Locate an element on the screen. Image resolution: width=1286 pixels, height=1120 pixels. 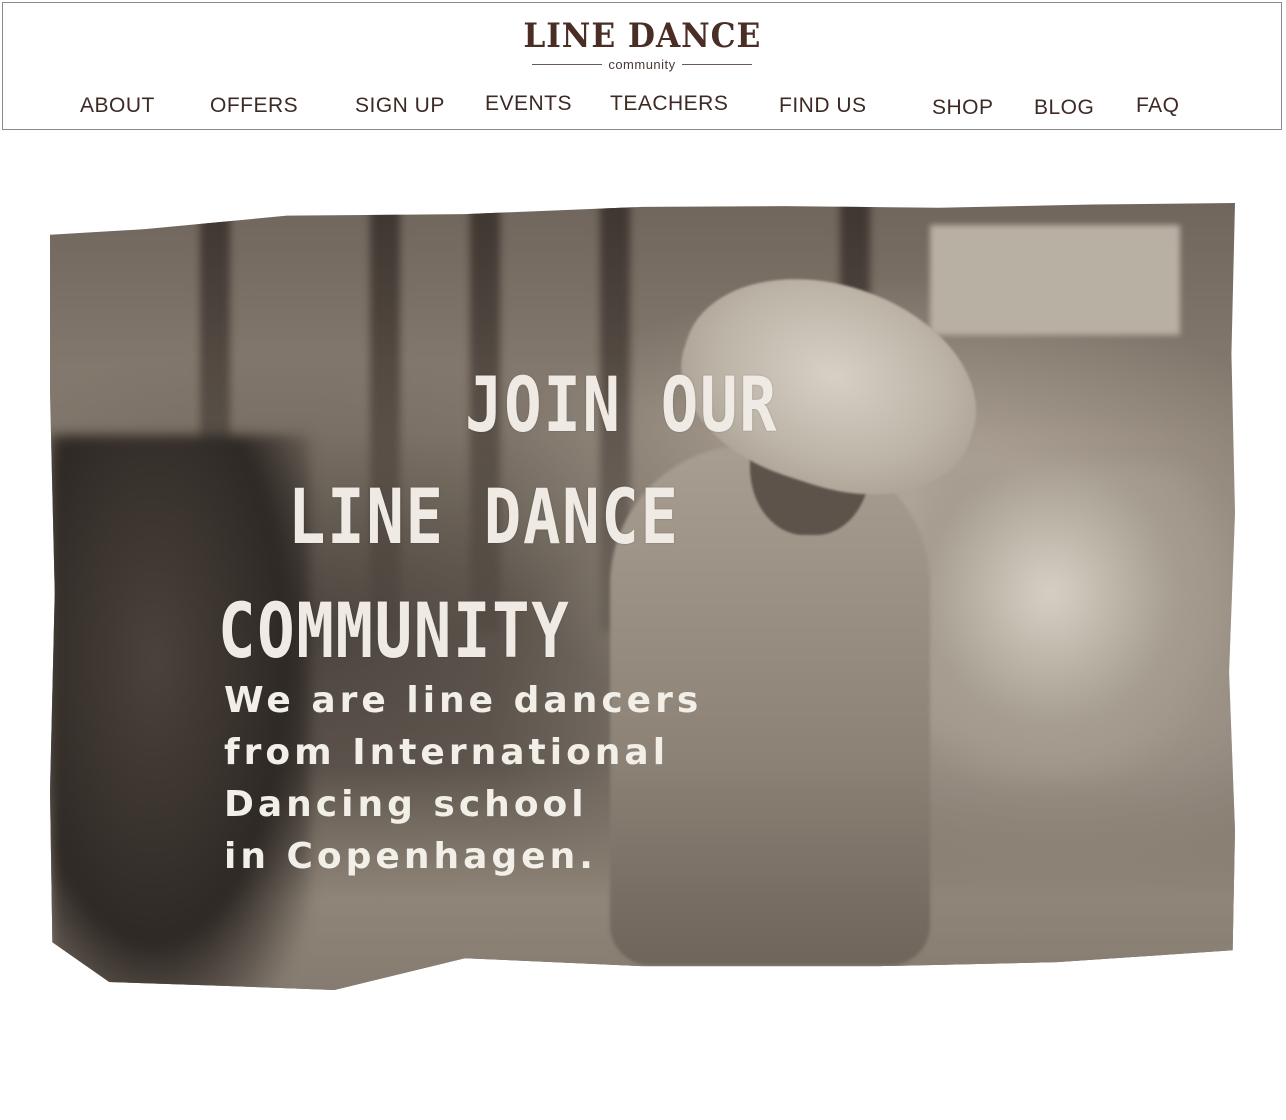
headline-line-1: JOIN OUR is located at coordinates (622, 404).